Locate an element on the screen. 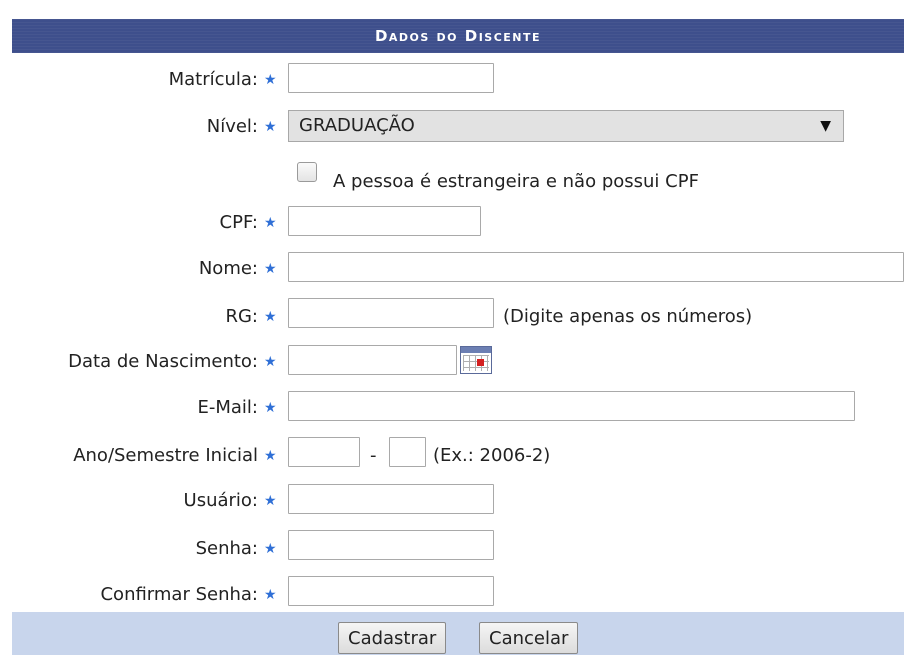 Image resolution: width=904 pixels, height=655 pixels. rg-hint: (Digite apenas os números) is located at coordinates (628, 316).